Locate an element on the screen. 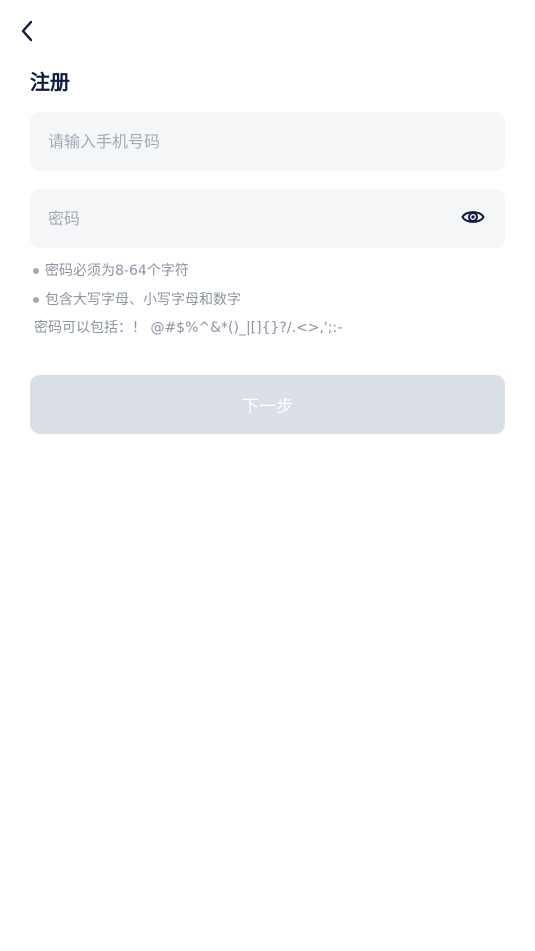  back-button is located at coordinates (27, 33).